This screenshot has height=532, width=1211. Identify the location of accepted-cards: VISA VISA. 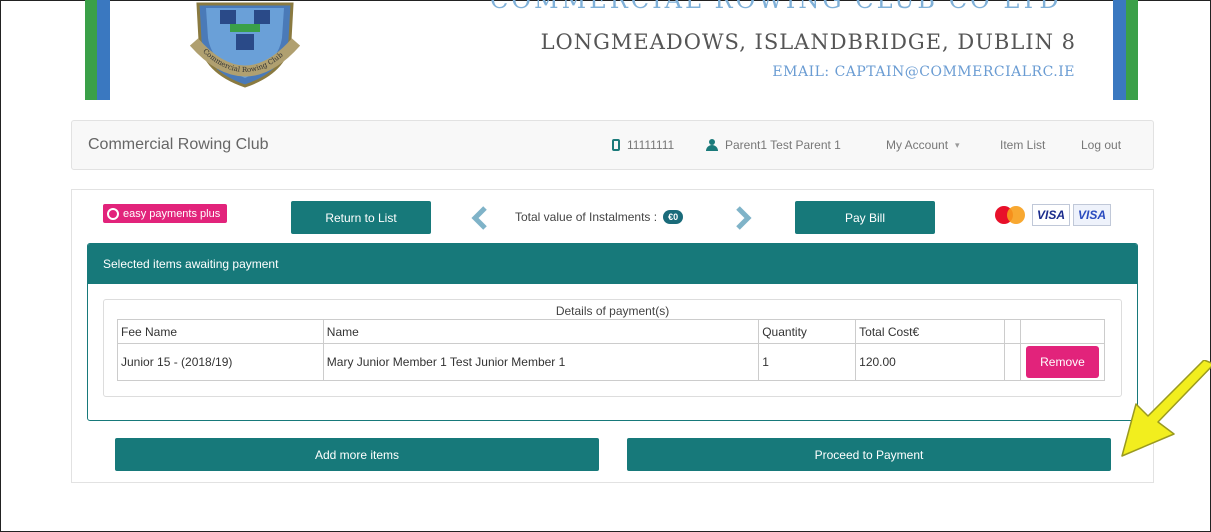
(1052, 215).